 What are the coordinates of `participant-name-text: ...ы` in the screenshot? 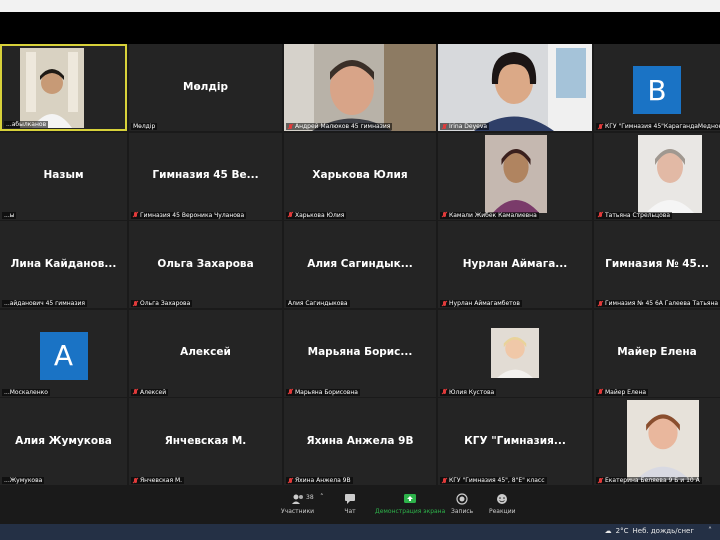 It's located at (9, 215).